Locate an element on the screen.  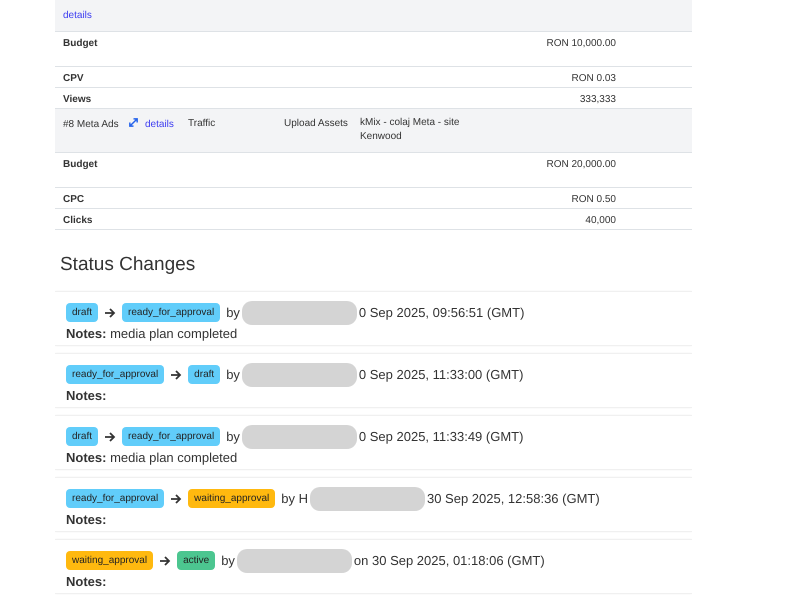
objective-text: Traffic is located at coordinates (202, 124).